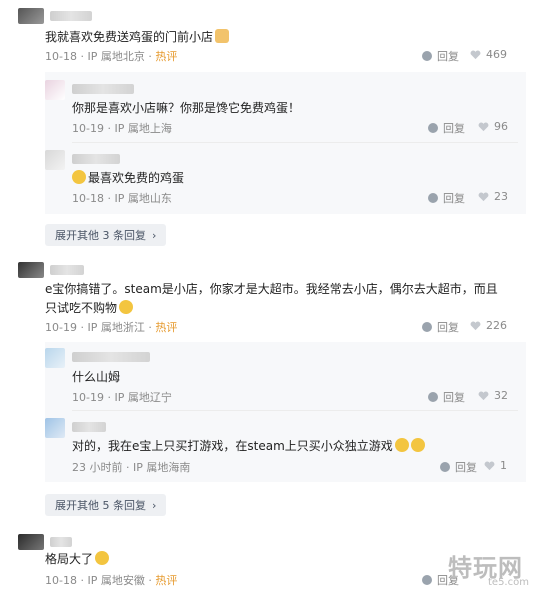  I want to click on cat-emoji-icon, so click(222, 36).